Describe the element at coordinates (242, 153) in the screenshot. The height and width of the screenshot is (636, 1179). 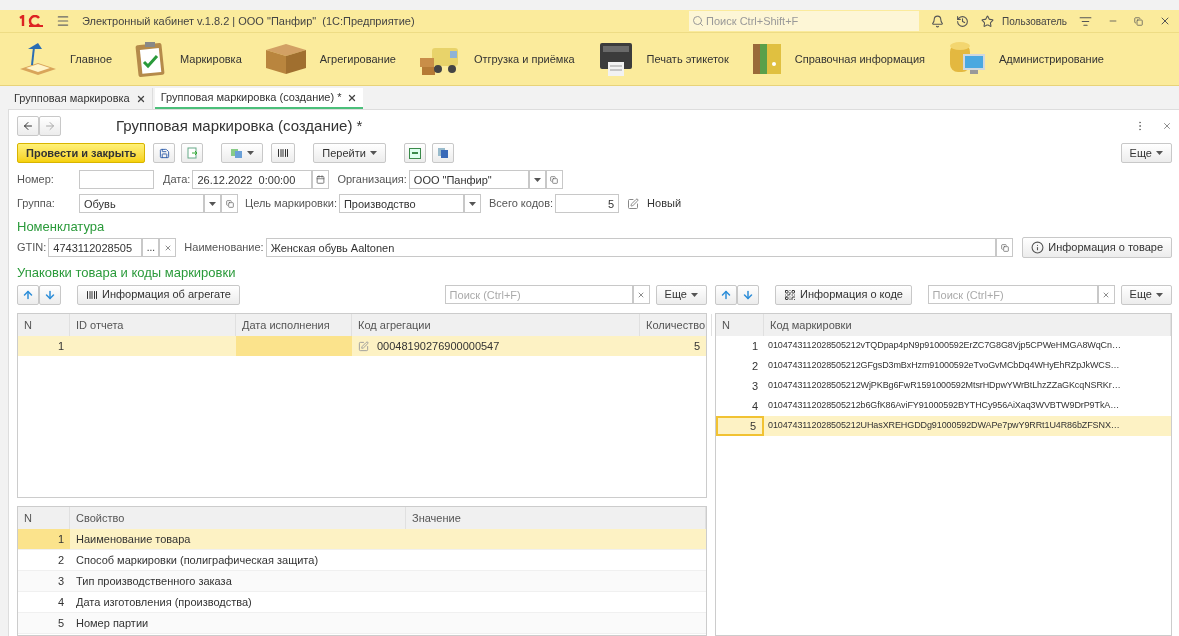
I see `create-based-on-button` at that location.